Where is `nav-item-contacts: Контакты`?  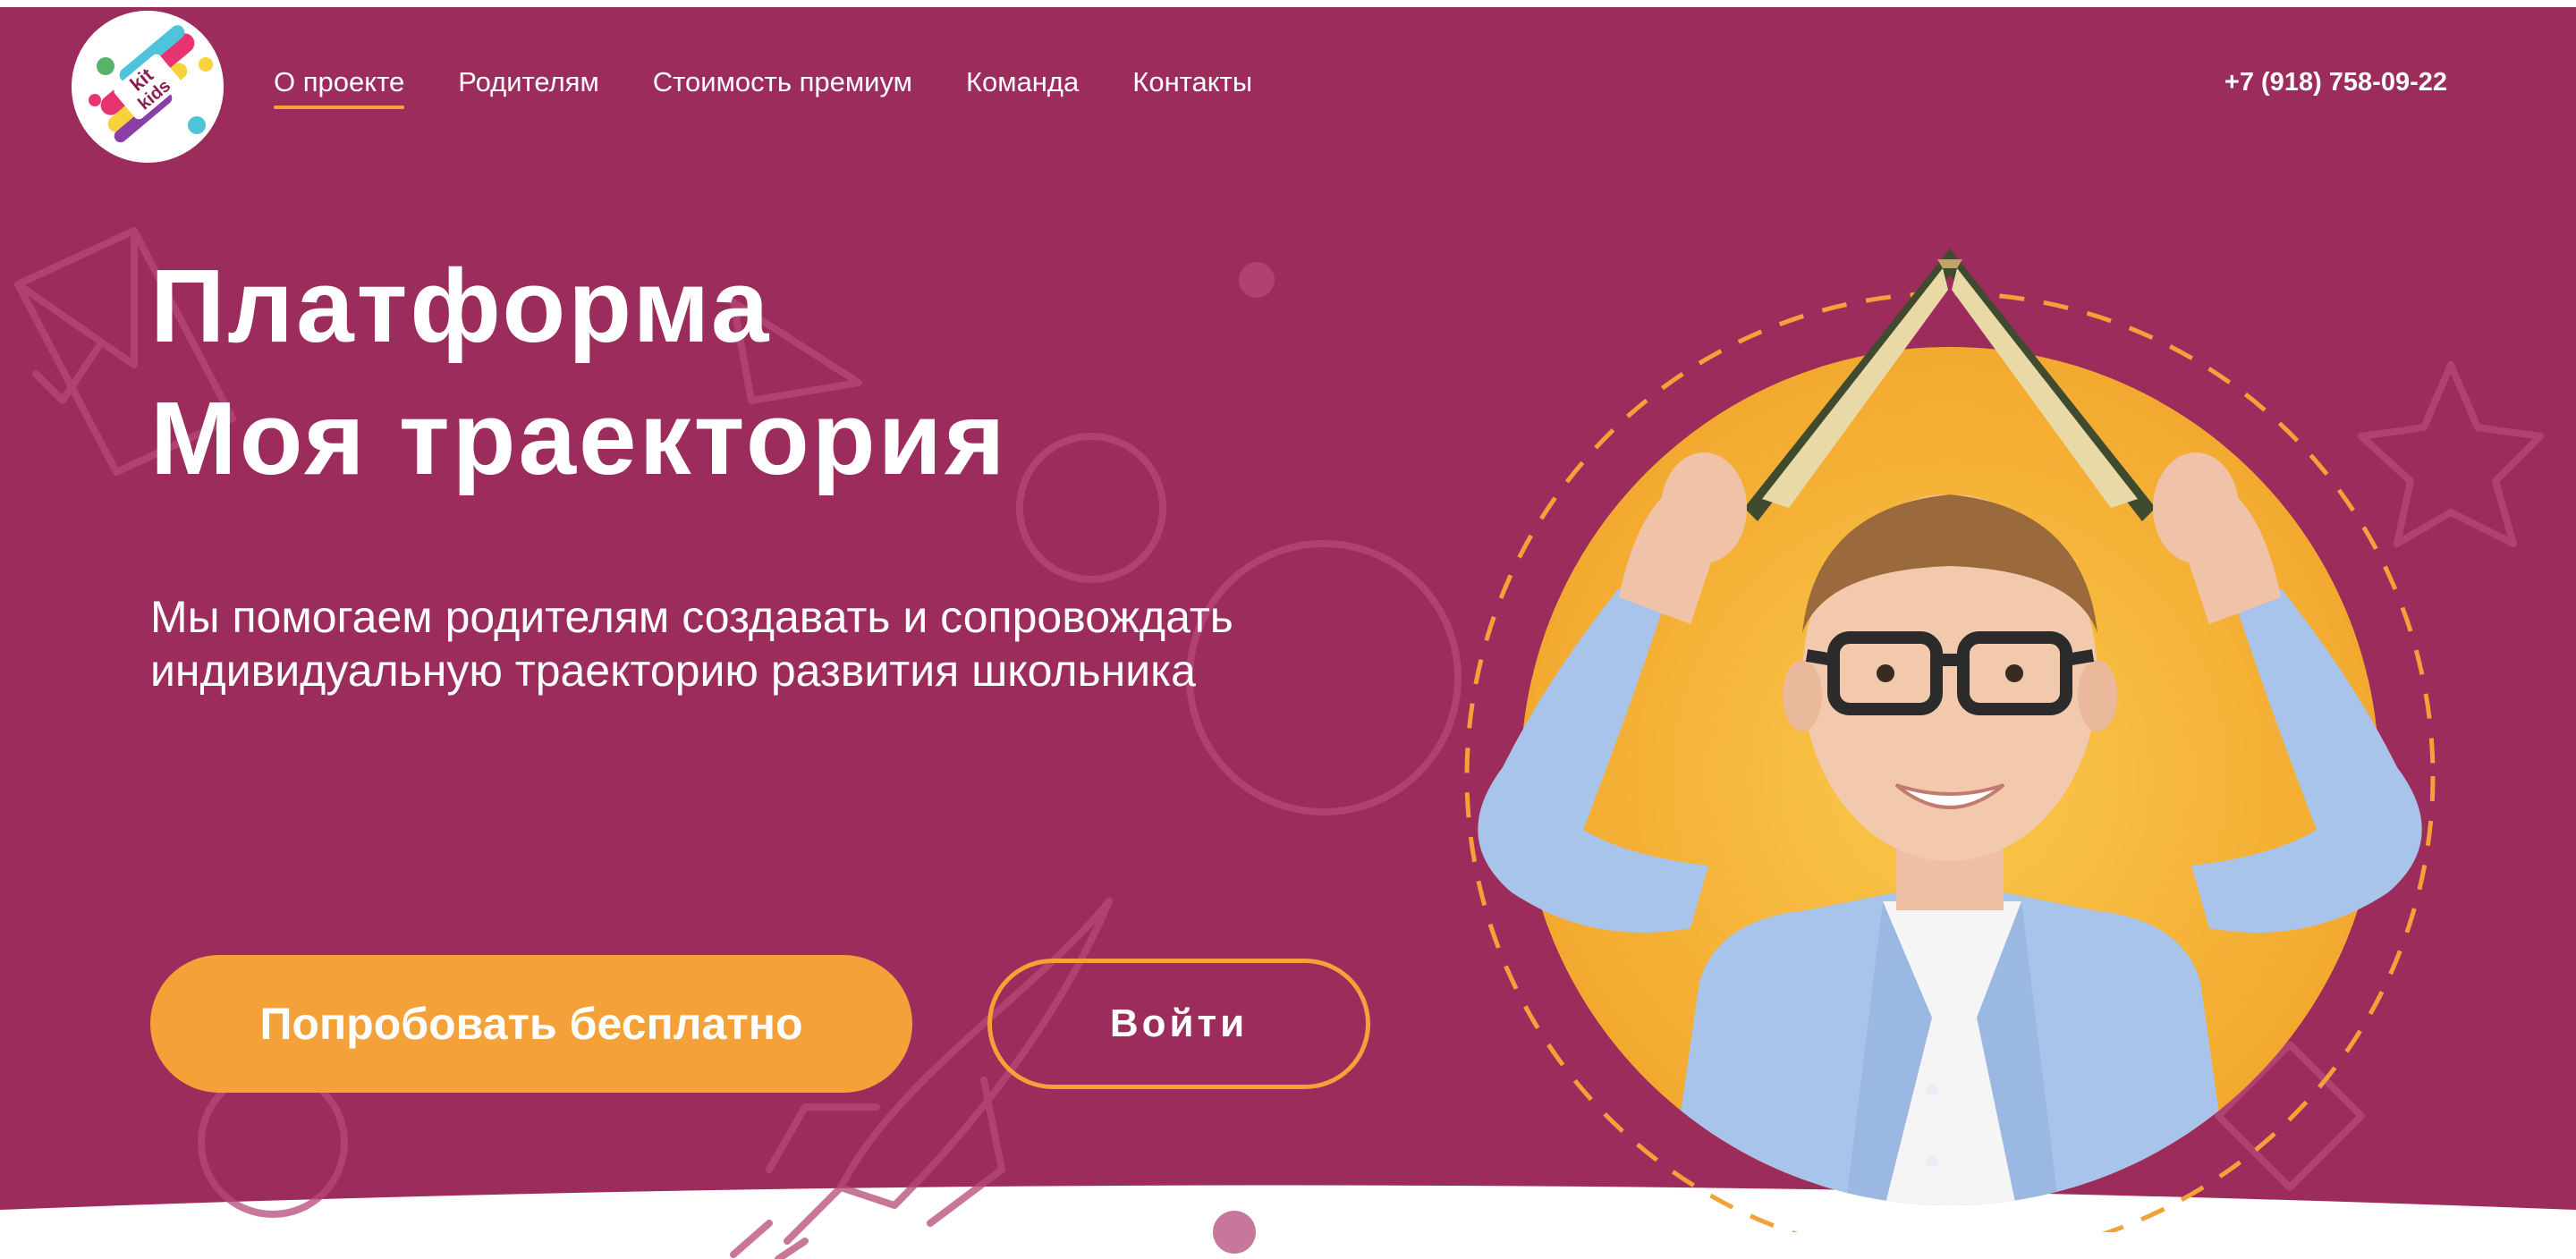
nav-item-contacts: Контакты is located at coordinates (1192, 82).